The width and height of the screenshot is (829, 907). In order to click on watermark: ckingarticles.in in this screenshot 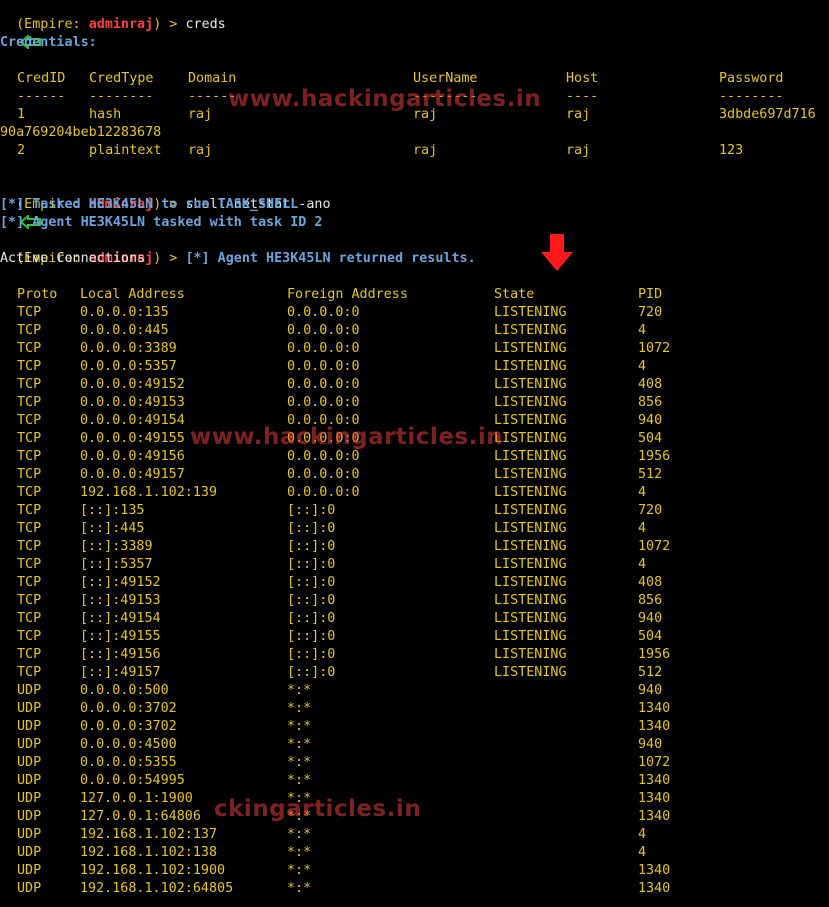, I will do `click(318, 809)`.